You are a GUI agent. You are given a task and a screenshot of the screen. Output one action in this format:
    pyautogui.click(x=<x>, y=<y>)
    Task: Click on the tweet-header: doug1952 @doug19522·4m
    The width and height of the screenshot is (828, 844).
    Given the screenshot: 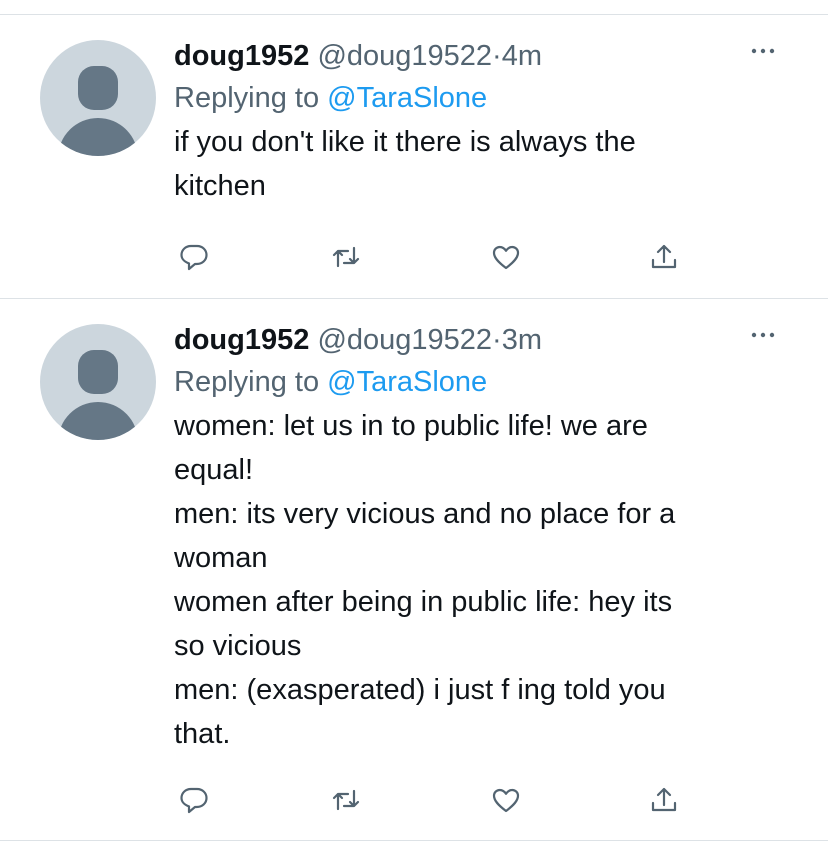 What is the action you would take?
    pyautogui.click(x=481, y=56)
    